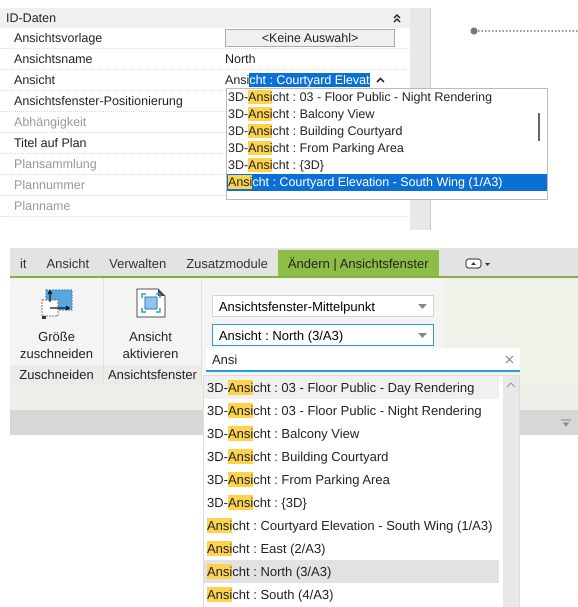 The width and height of the screenshot is (578, 607). What do you see at coordinates (58, 38) in the screenshot?
I see `property-label: Ansichtsvorlage` at bounding box center [58, 38].